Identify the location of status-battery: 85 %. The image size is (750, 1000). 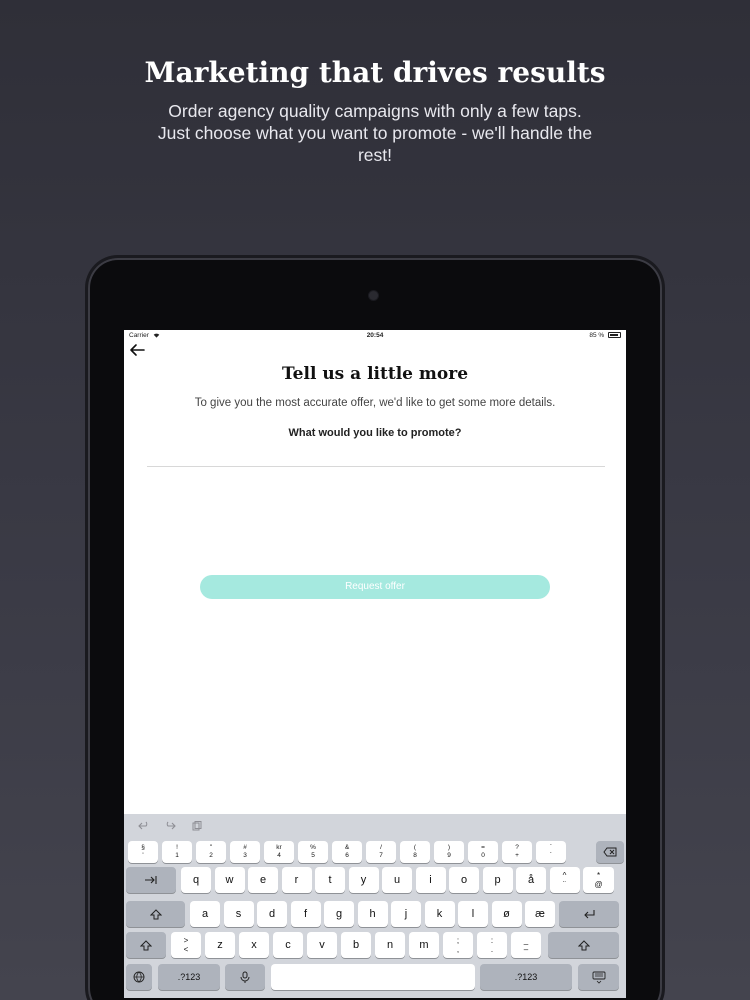
(605, 335).